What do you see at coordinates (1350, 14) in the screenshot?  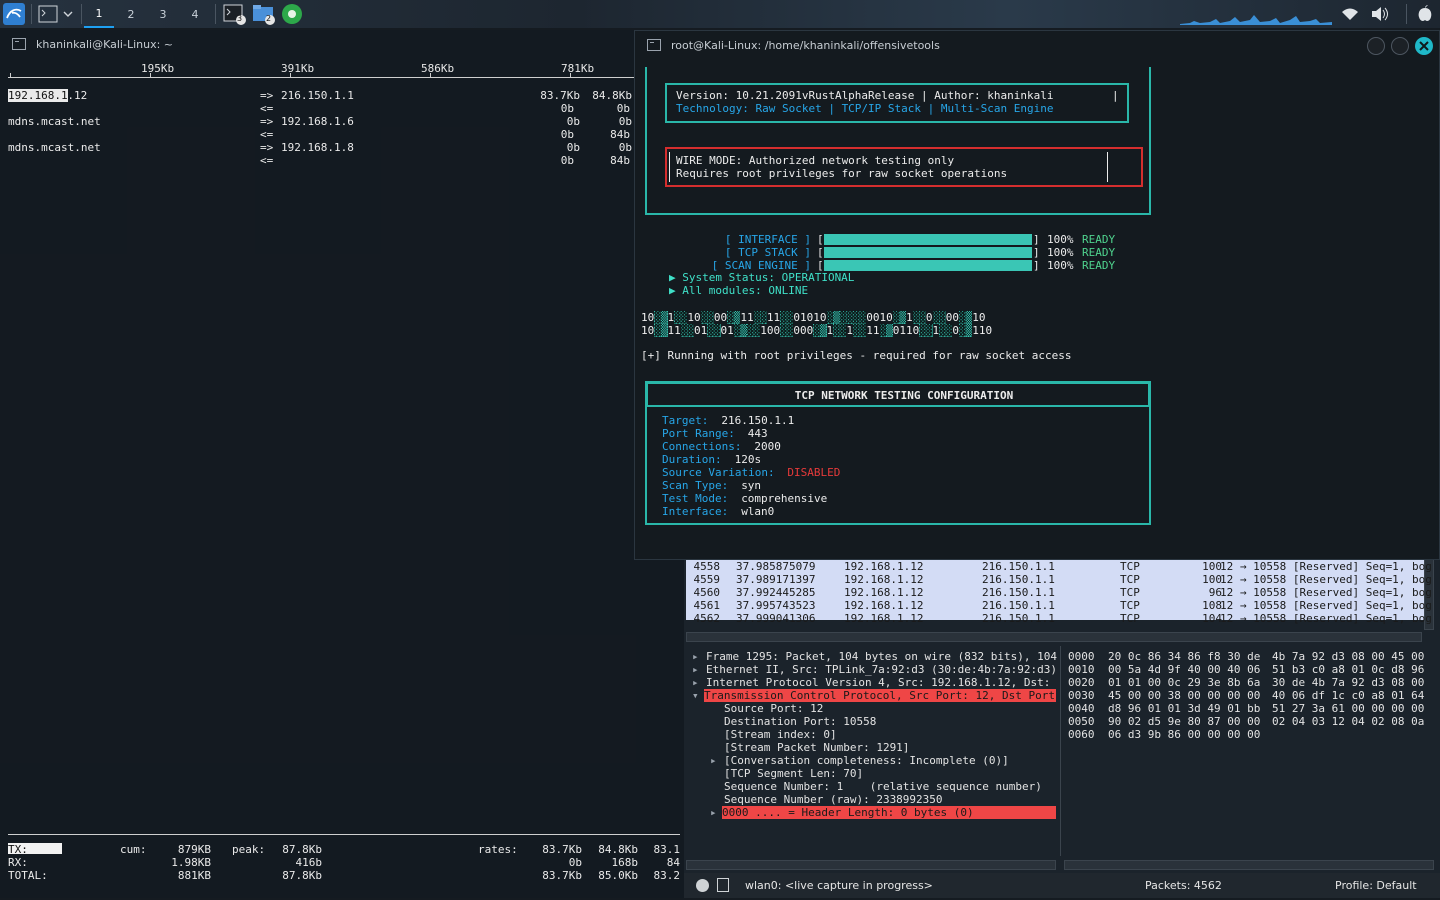 I see `wifi-icon` at bounding box center [1350, 14].